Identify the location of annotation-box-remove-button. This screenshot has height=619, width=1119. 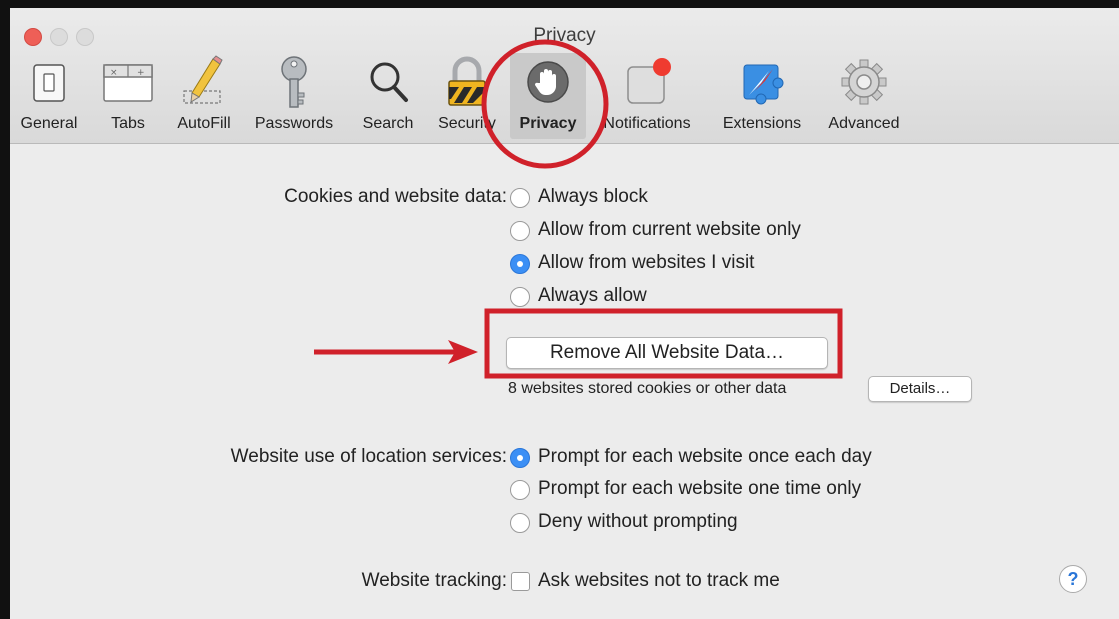
(663, 343).